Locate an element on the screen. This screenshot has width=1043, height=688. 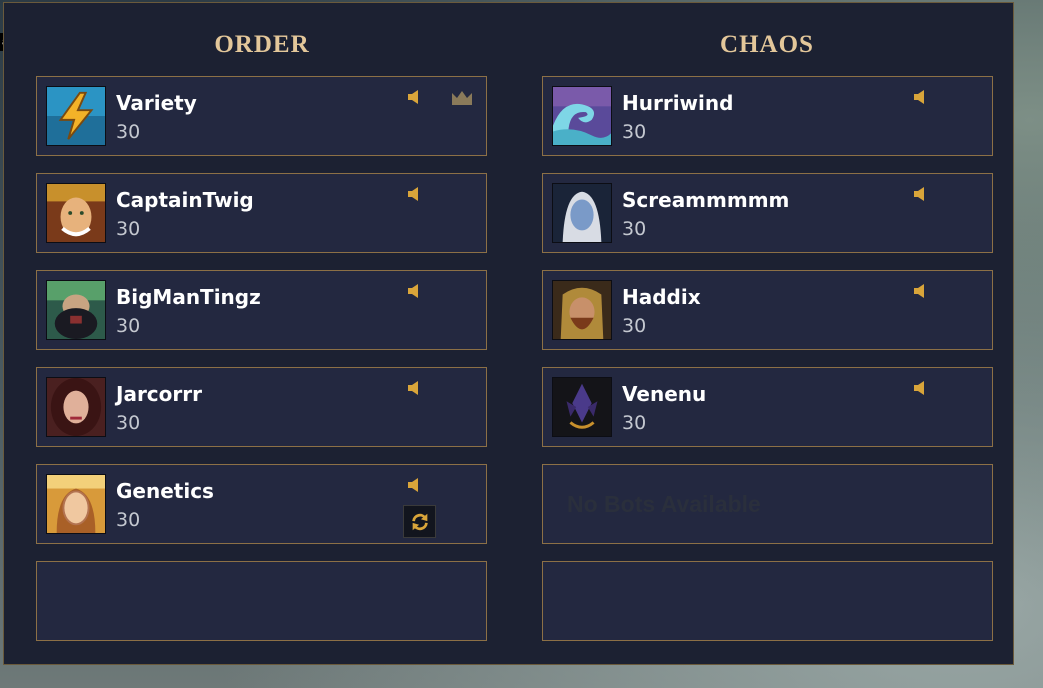
chaos-slot-4: Venenu 30 is located at coordinates (767, 407).